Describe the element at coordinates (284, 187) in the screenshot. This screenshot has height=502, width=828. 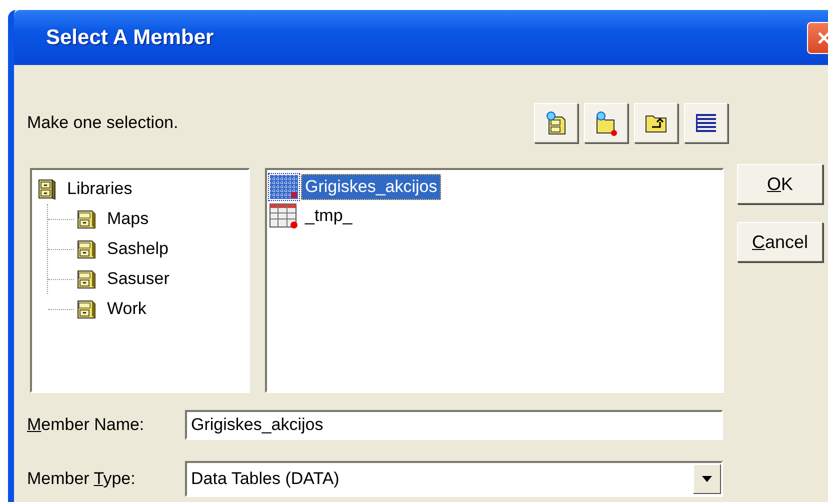
I see `dotted-grid-icon` at that location.